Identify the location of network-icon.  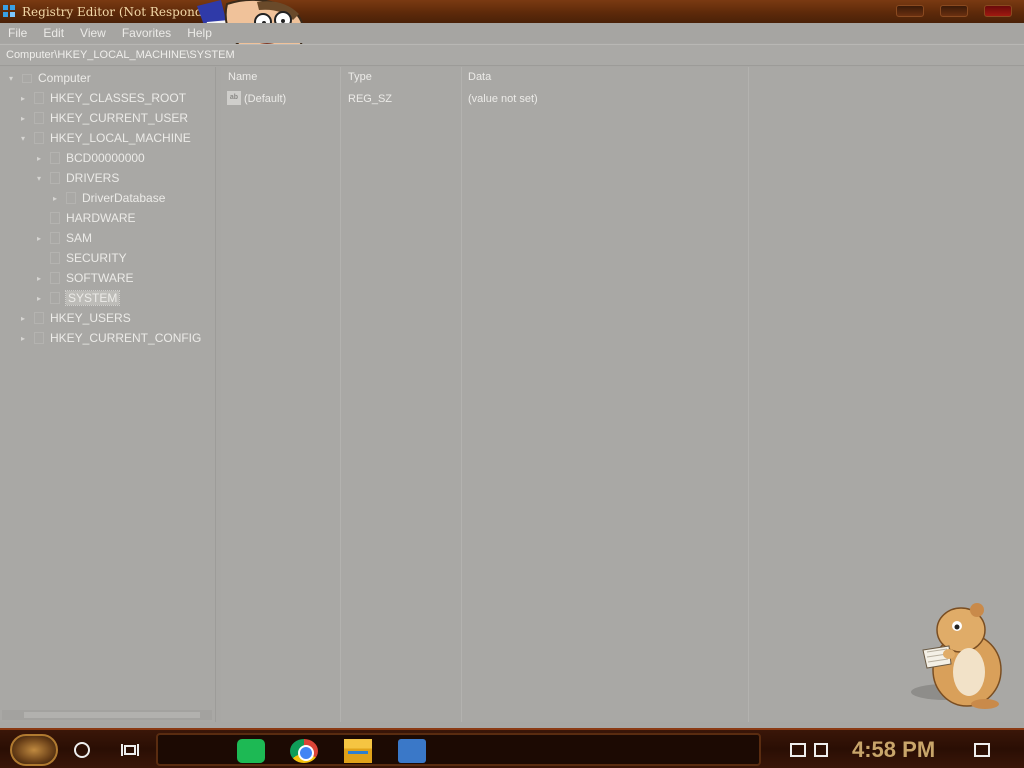
(798, 750).